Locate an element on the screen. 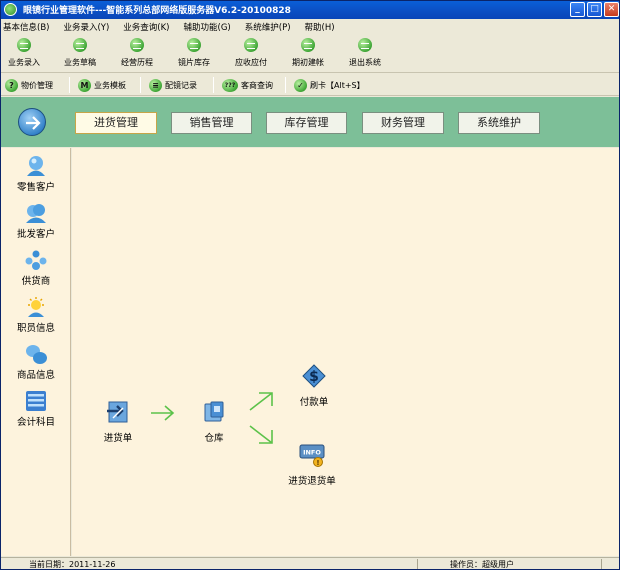 The image size is (620, 570). sidebar-item-accounting-subjects: 会计科目 is located at coordinates (36, 409).